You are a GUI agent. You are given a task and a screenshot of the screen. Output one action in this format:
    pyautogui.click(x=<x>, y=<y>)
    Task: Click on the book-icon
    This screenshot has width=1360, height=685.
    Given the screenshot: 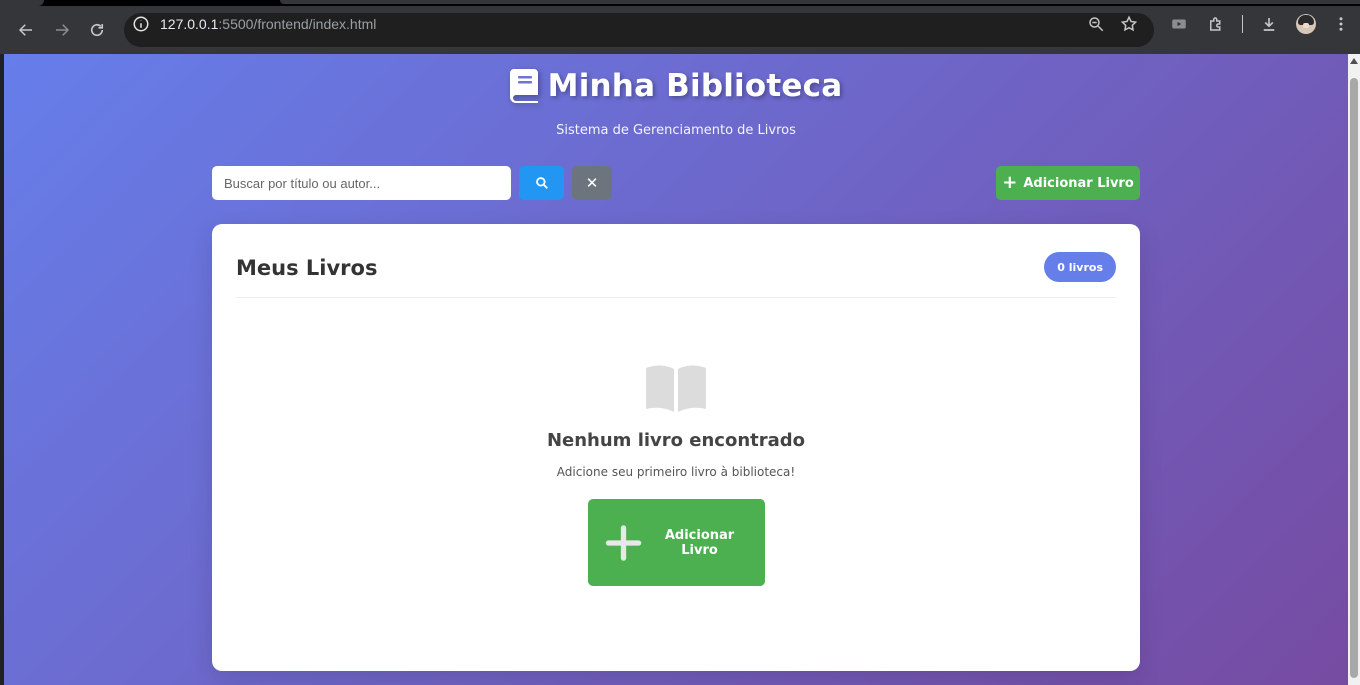 What is the action you would take?
    pyautogui.click(x=523, y=86)
    